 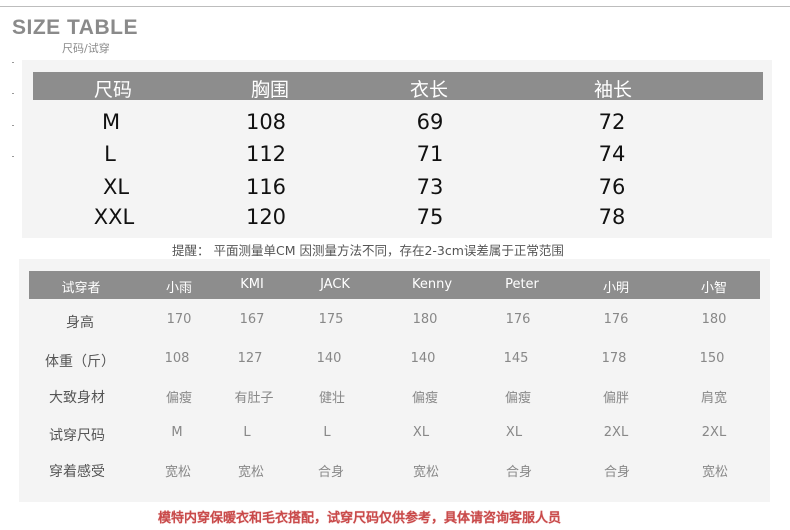 I want to click on tryon-row-label: 大致身材, so click(x=77, y=398).